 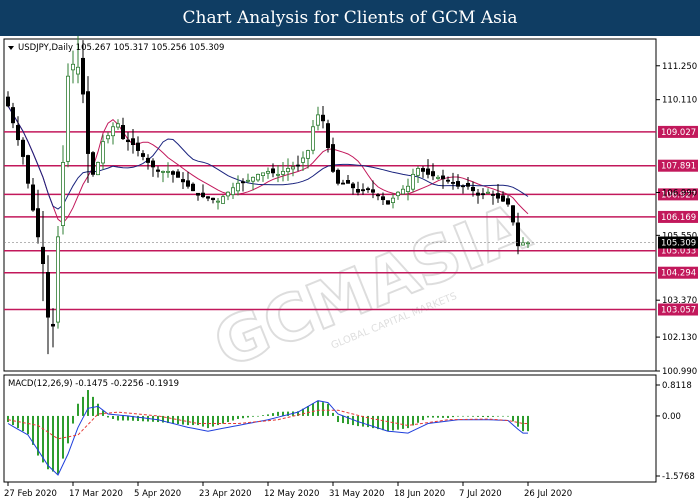 What do you see at coordinates (350, 18) in the screenshot?
I see `page-title: Chart Analysis for Clients of GCM Asia` at bounding box center [350, 18].